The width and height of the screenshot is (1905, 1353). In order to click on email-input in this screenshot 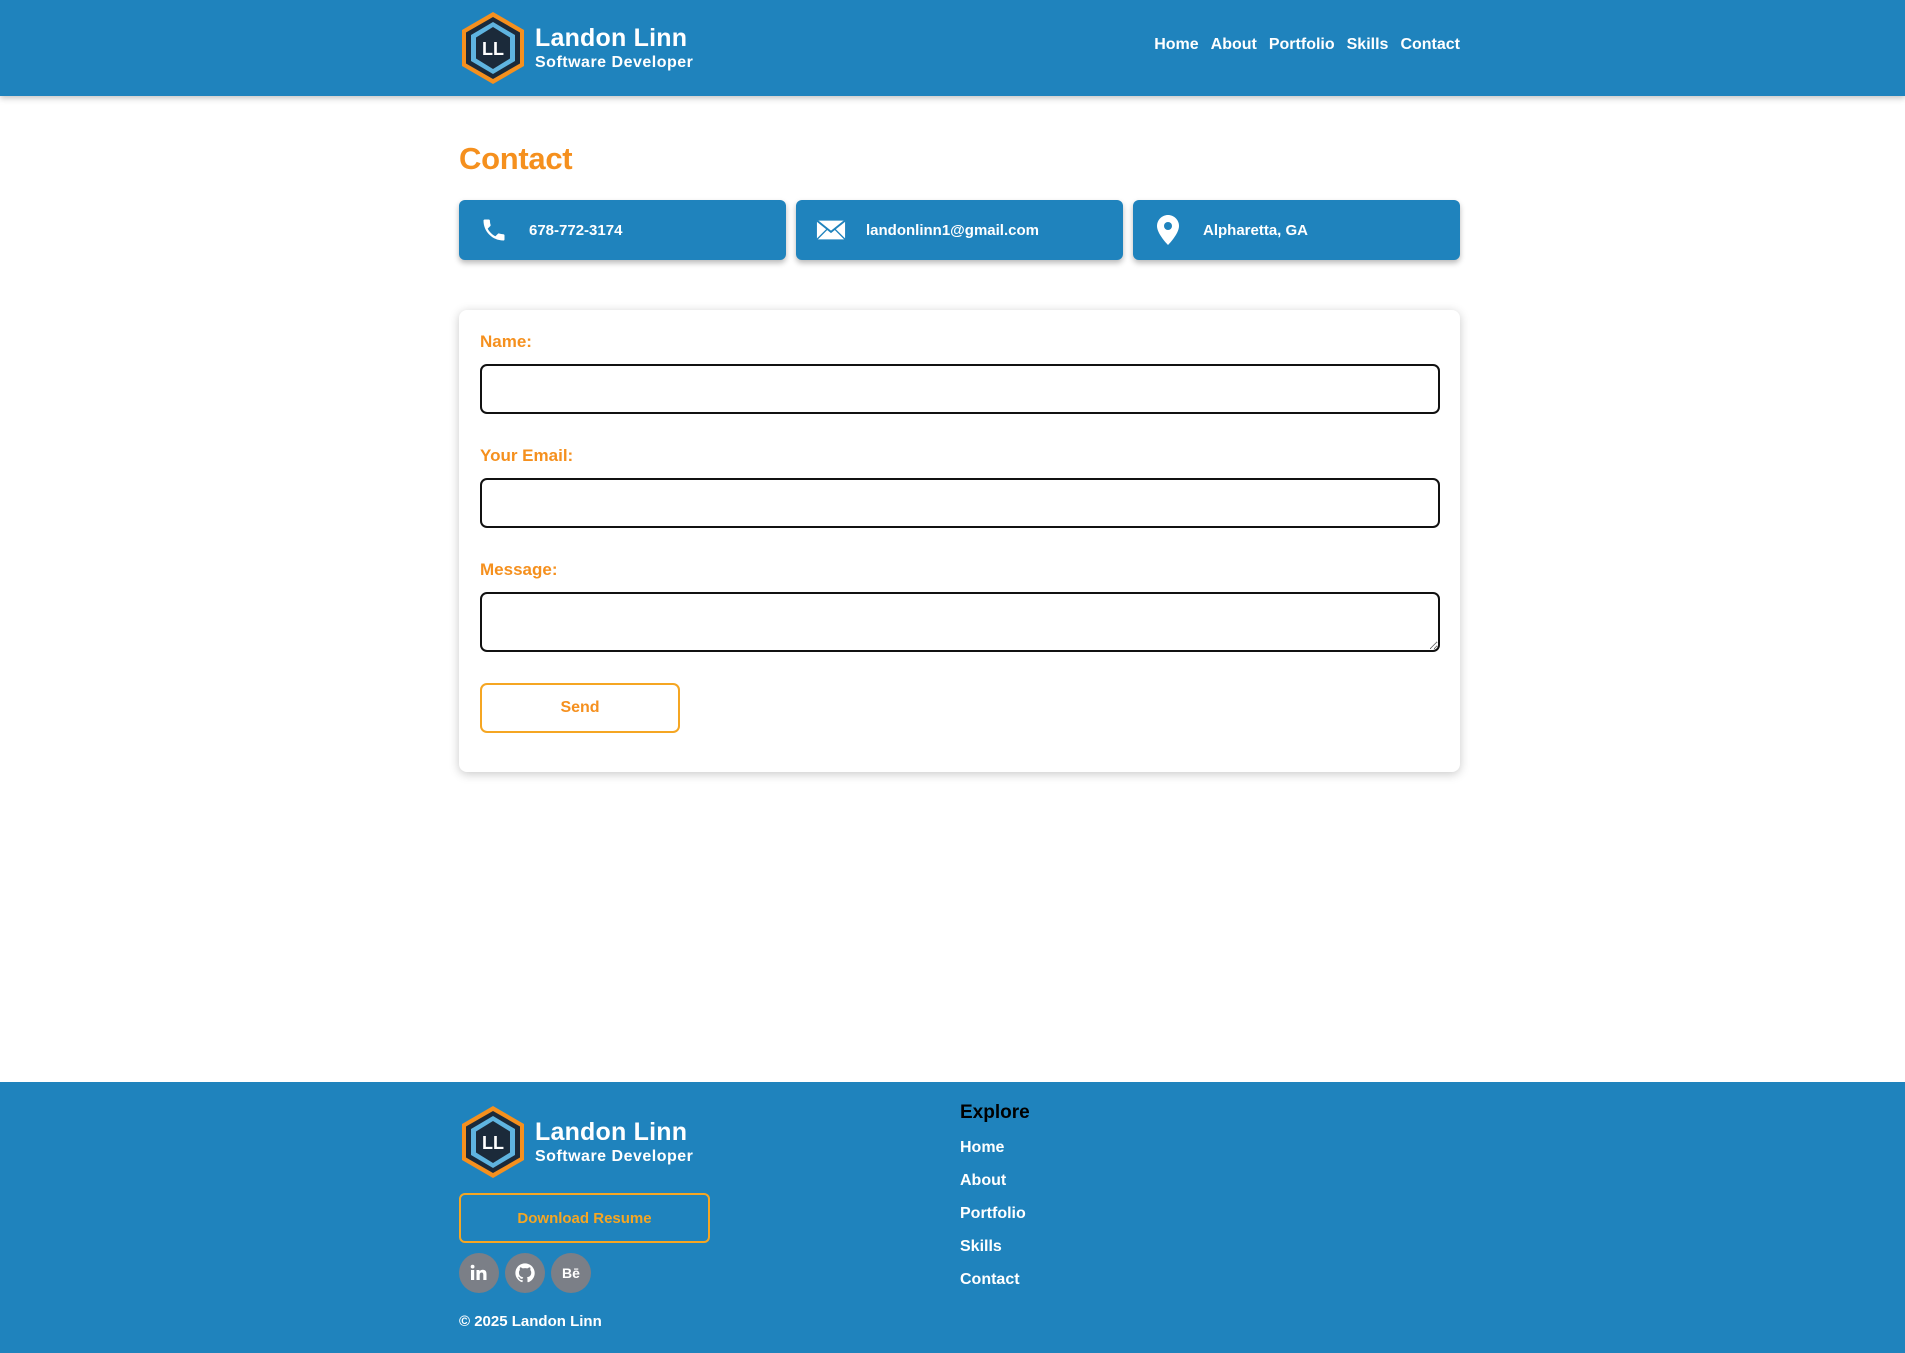, I will do `click(960, 503)`.